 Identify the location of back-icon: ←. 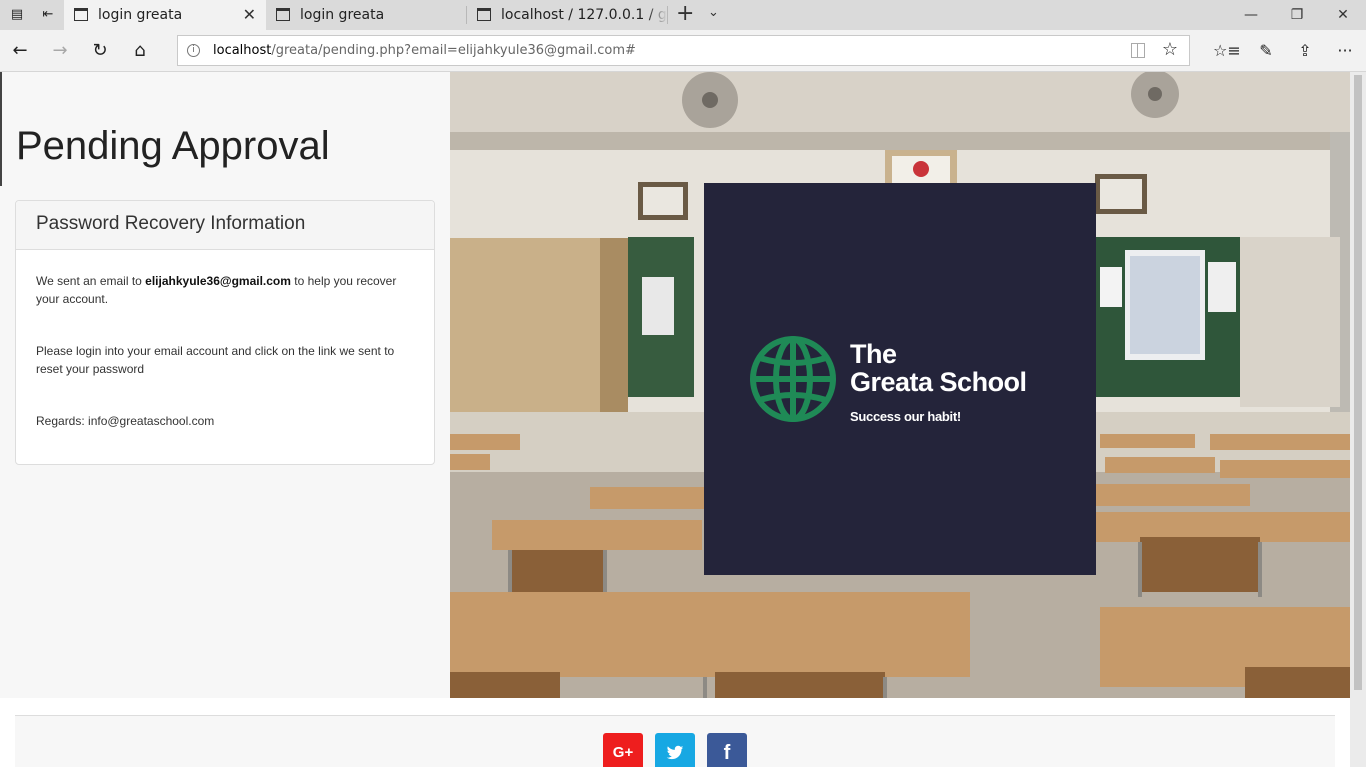
(20, 51).